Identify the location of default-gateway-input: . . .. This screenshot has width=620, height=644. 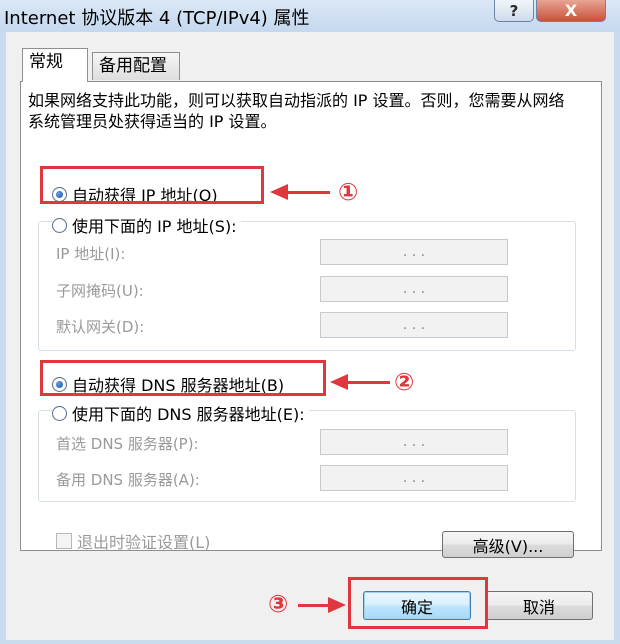
(414, 325).